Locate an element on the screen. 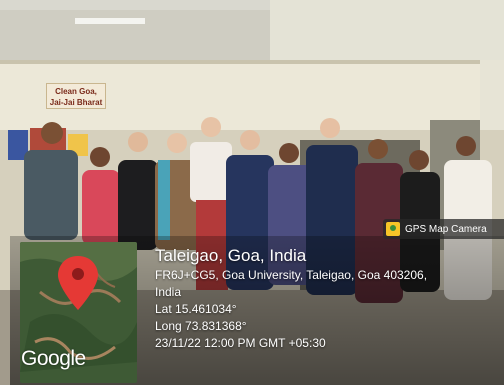 The height and width of the screenshot is (385, 504). sign-line-1: Clean Goa, is located at coordinates (76, 91).